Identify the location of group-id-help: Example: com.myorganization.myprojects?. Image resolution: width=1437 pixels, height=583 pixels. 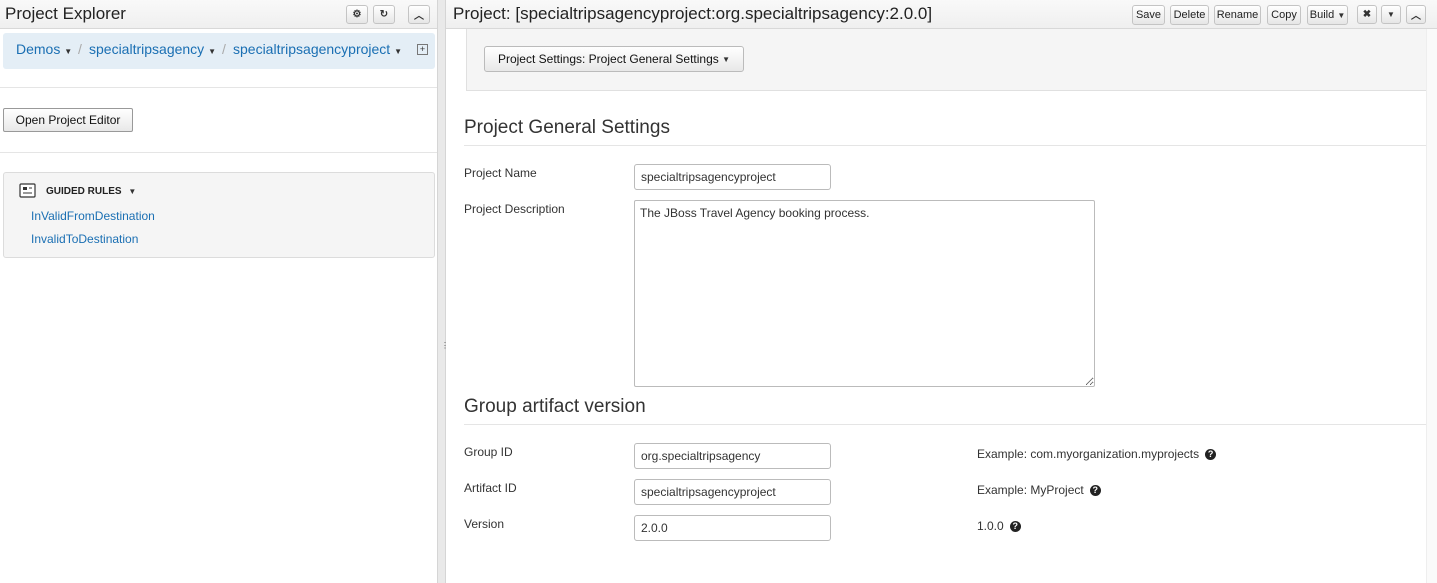
(1097, 454).